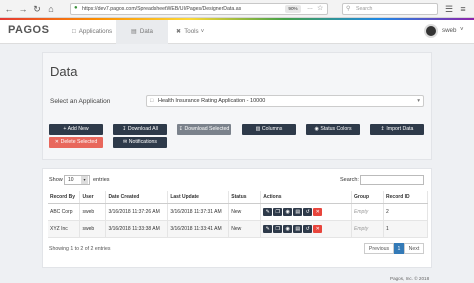  I want to click on browser-search-placeholder: Search, so click(364, 9).